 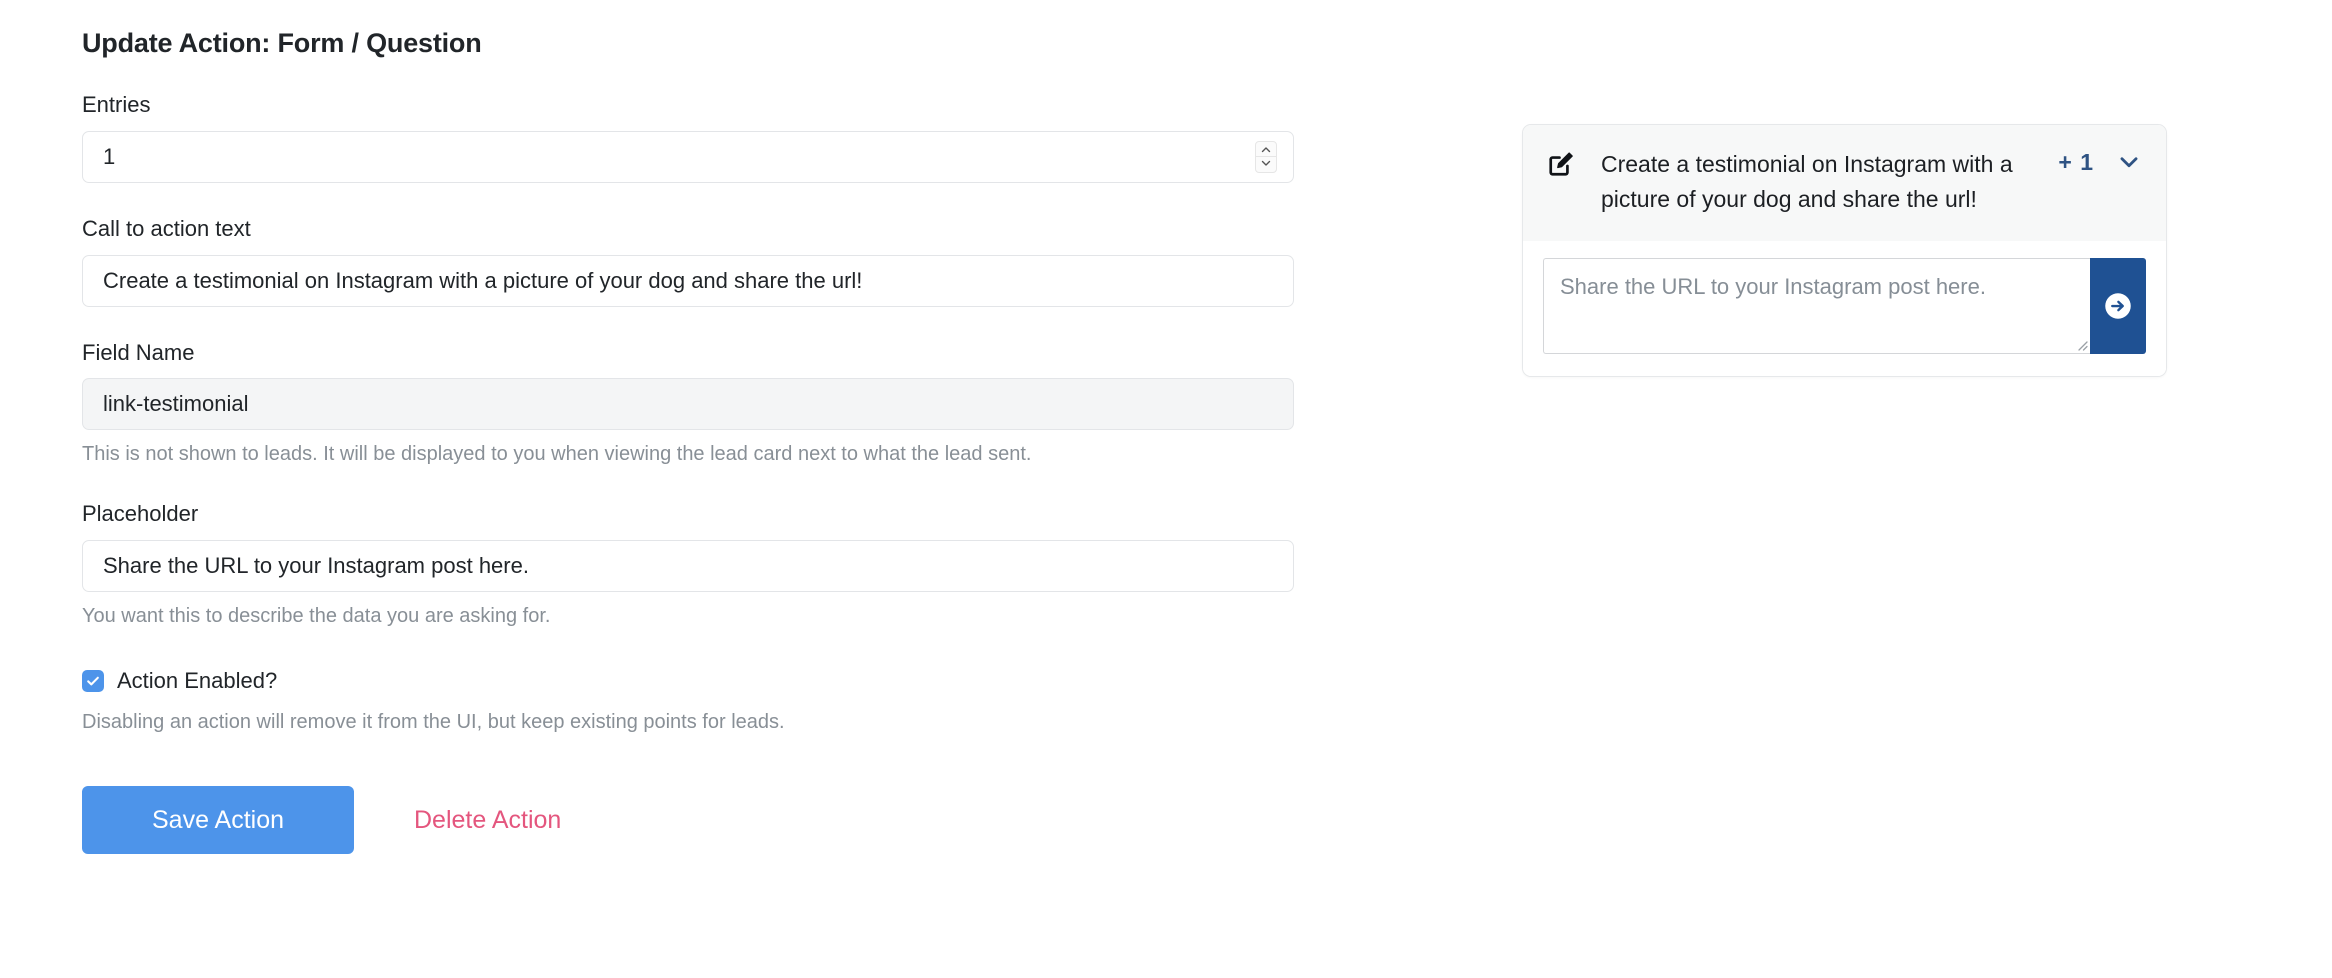 What do you see at coordinates (2076, 162) in the screenshot?
I see `points-badge: + 1` at bounding box center [2076, 162].